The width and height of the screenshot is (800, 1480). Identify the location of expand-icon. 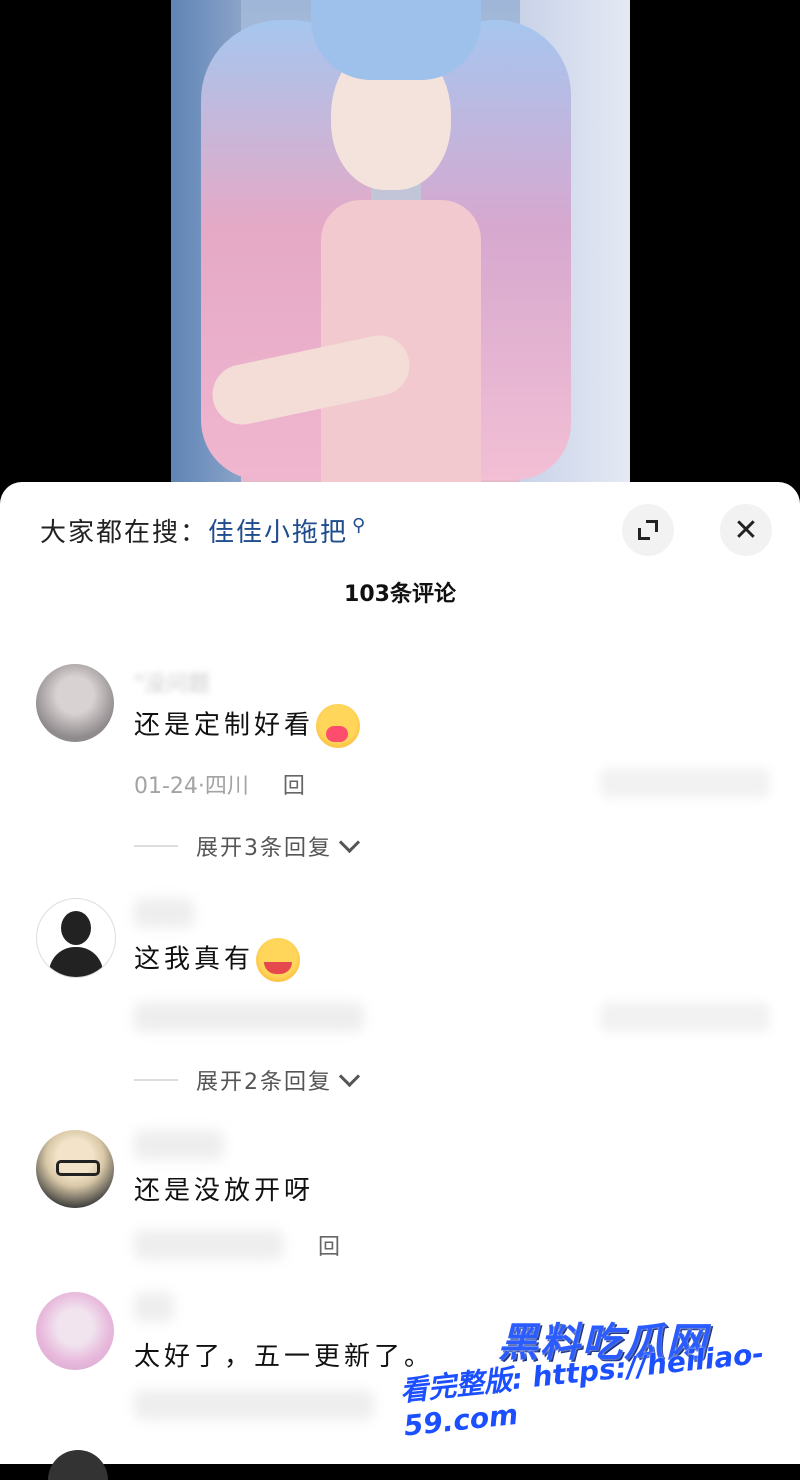
(648, 530).